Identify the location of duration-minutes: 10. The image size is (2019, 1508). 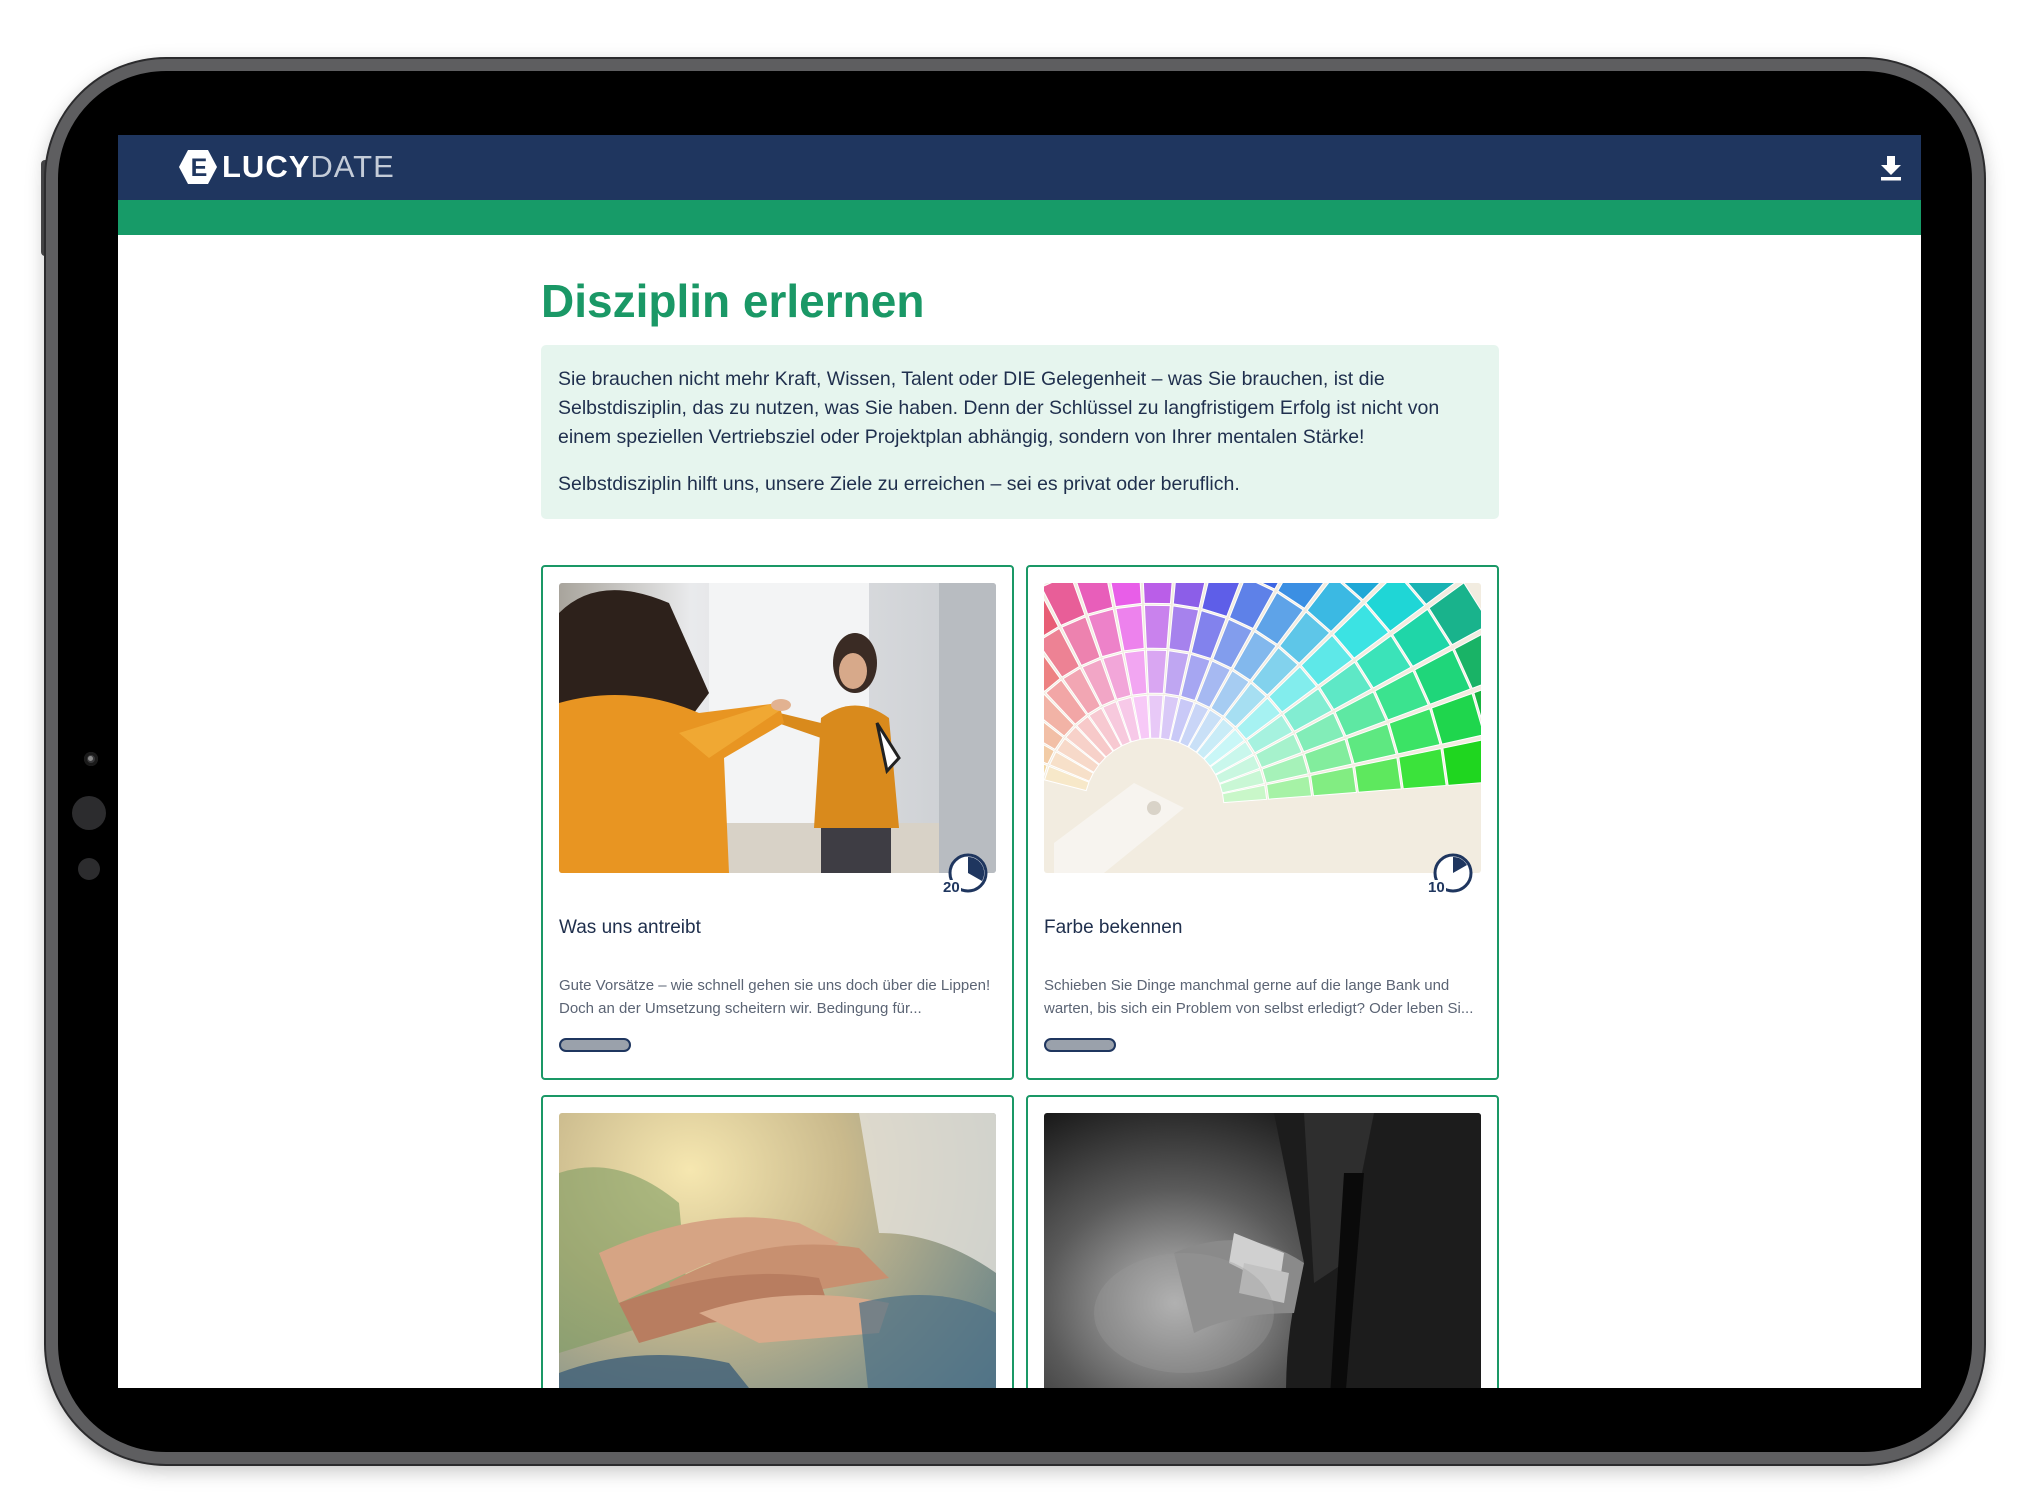
(1436, 887).